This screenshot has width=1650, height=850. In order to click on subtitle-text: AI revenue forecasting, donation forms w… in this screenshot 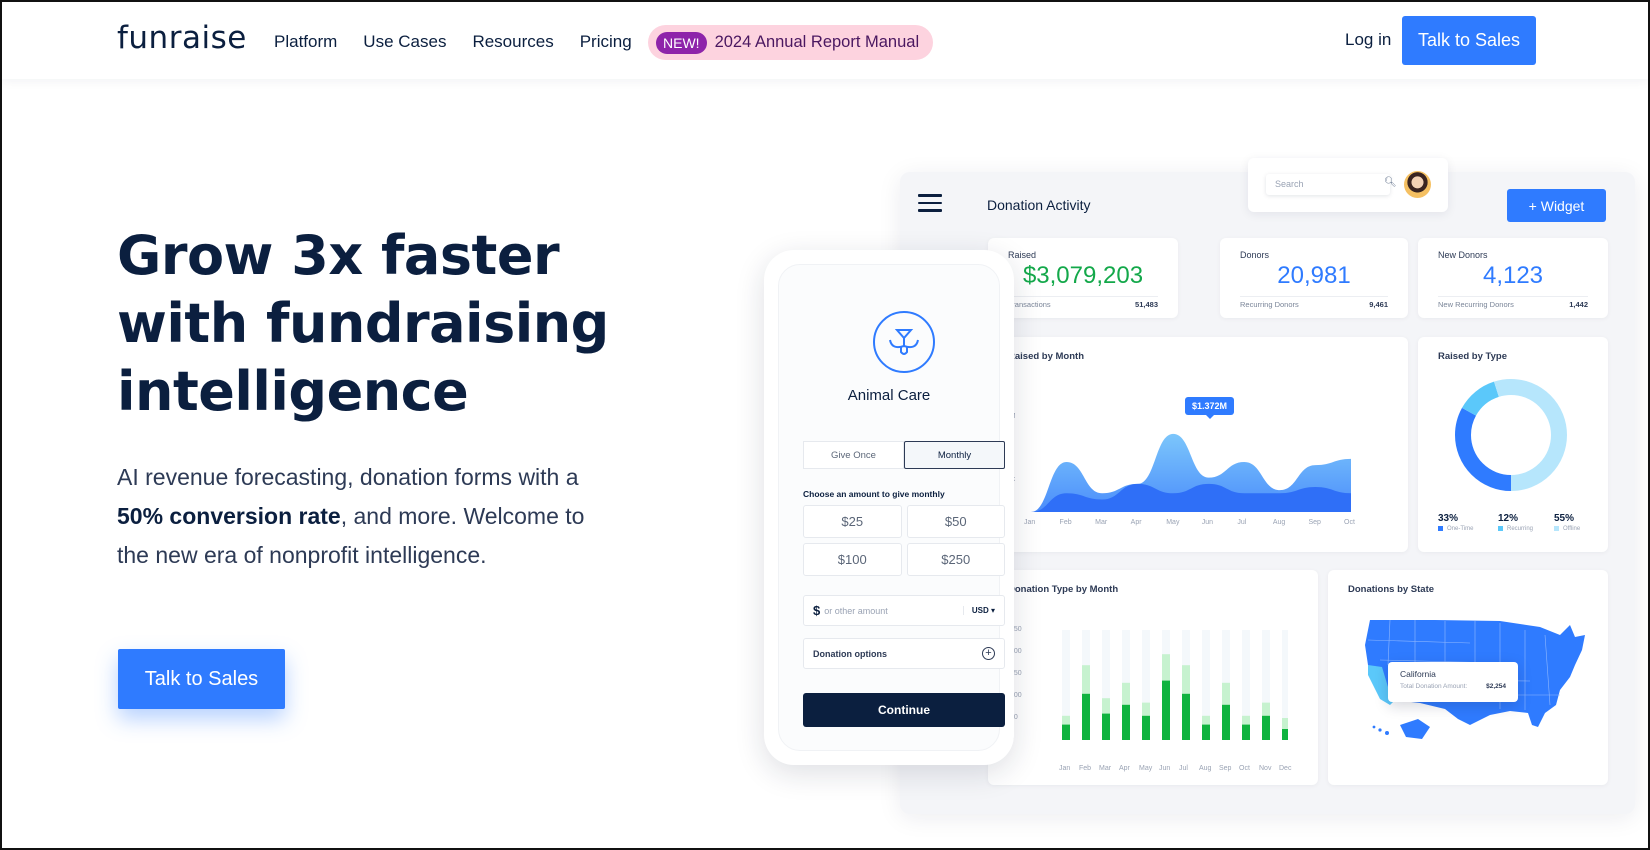, I will do `click(348, 477)`.